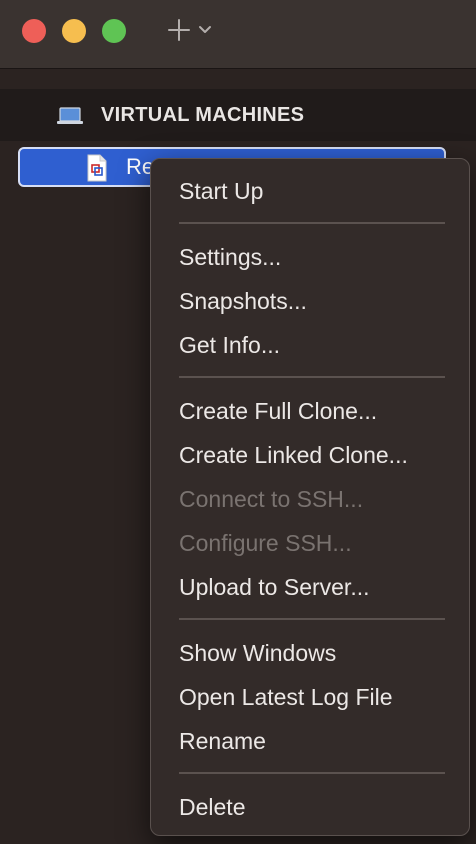  I want to click on chevron-down-icon, so click(205, 29).